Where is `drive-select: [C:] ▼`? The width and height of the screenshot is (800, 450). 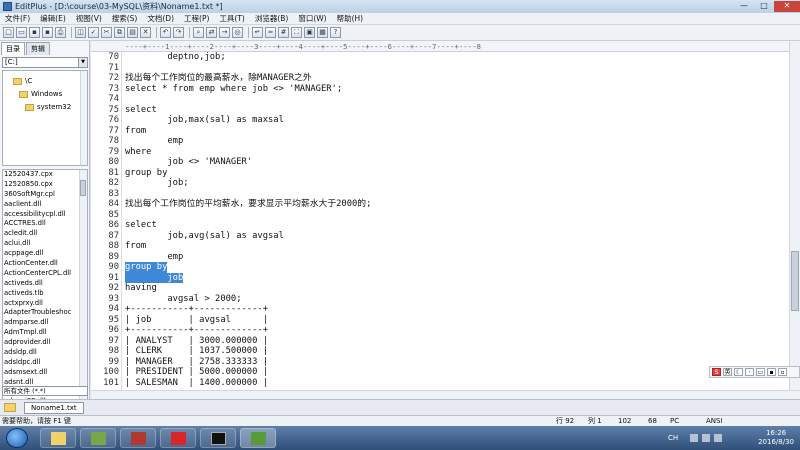 drive-select: [C:] ▼ is located at coordinates (45, 62).